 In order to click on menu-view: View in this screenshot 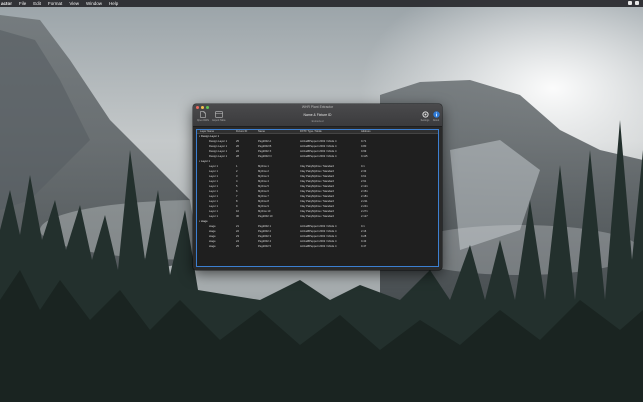, I will do `click(74, 3)`.